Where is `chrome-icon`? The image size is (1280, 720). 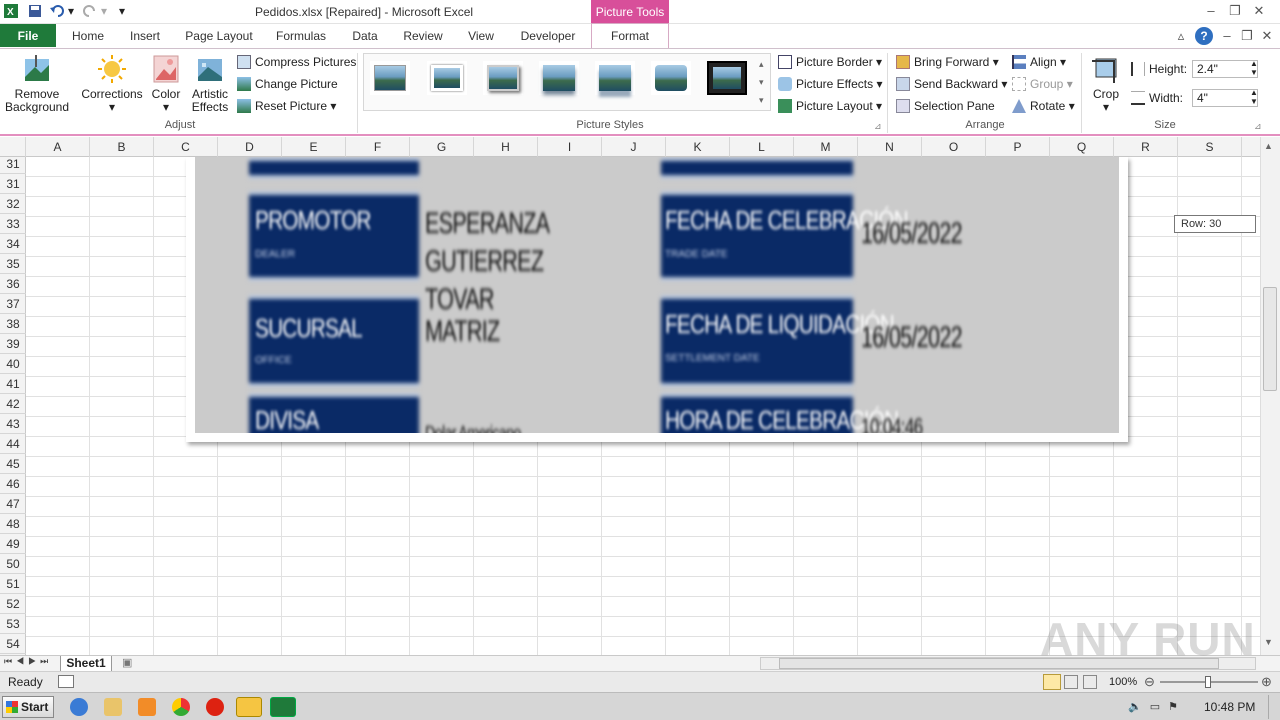
chrome-icon is located at coordinates (181, 707).